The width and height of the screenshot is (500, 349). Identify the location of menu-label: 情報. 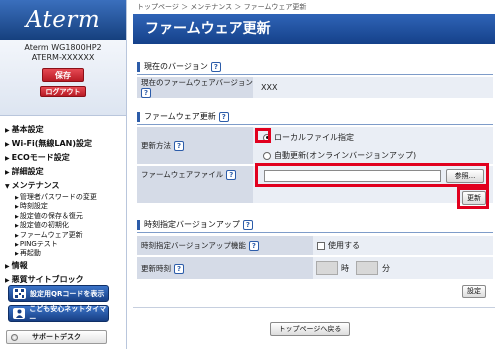
(19, 265).